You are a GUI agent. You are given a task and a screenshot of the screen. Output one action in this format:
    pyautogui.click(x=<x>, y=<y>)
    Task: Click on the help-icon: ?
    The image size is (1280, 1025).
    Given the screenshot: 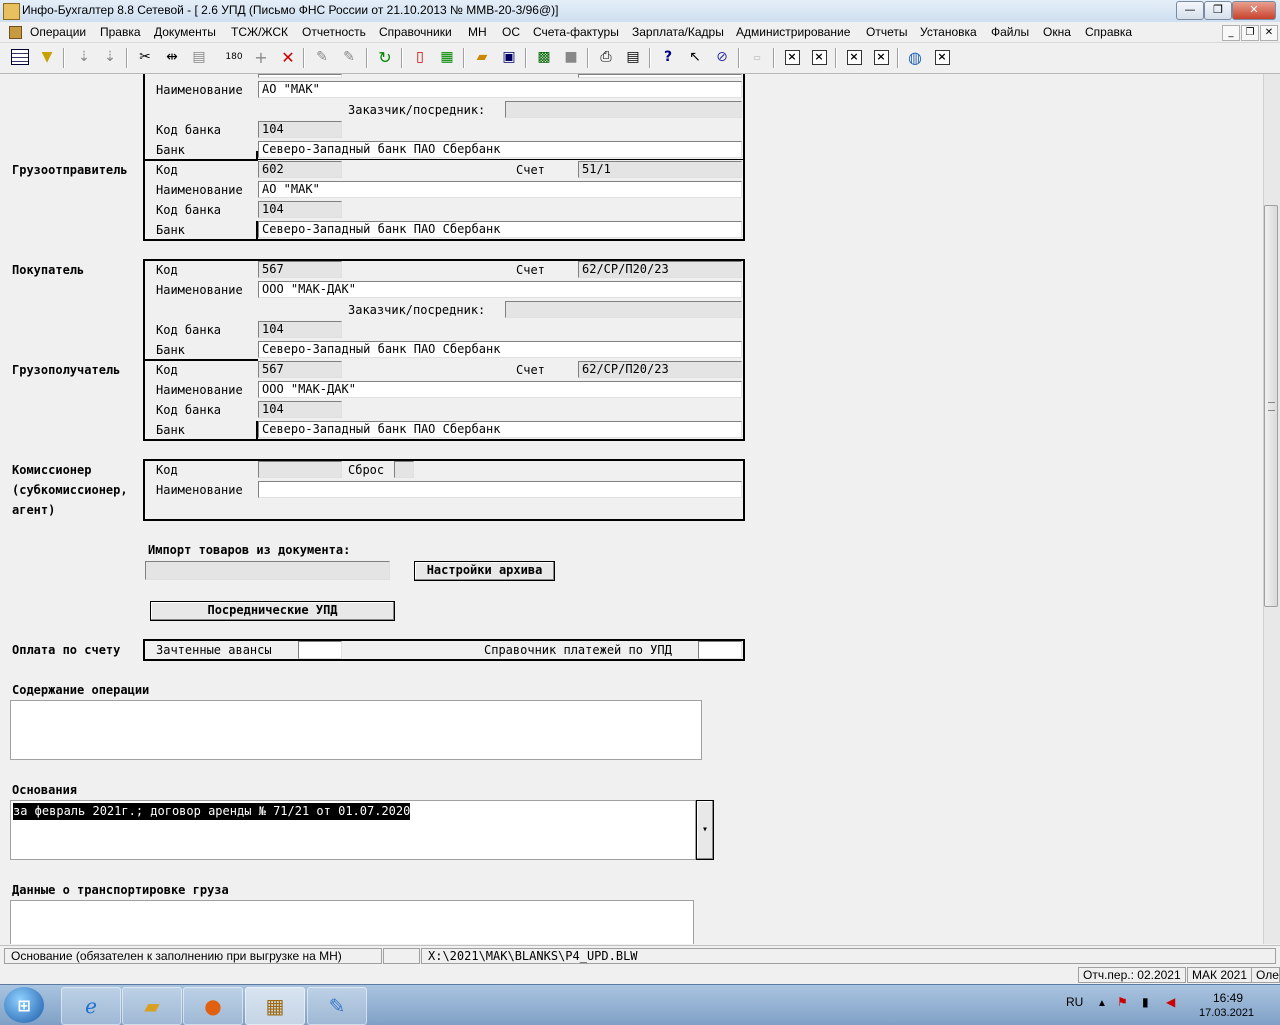 What is the action you would take?
    pyautogui.click(x=668, y=57)
    